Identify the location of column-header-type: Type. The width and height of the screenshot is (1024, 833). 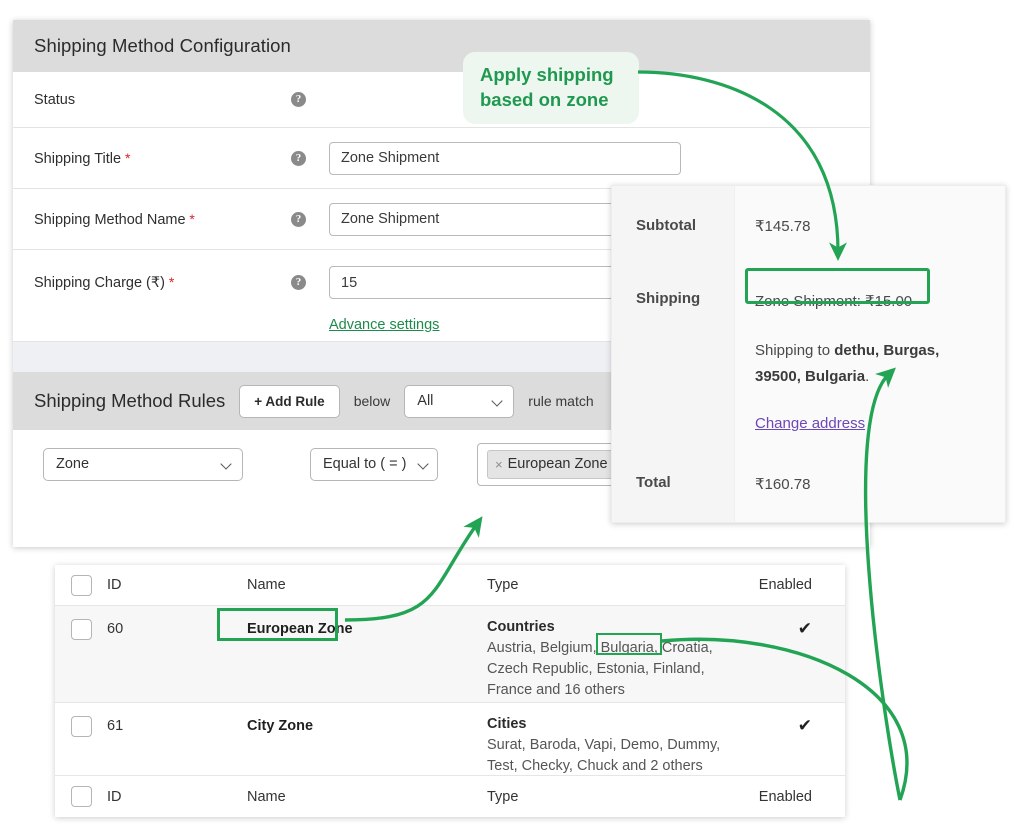
(503, 585).